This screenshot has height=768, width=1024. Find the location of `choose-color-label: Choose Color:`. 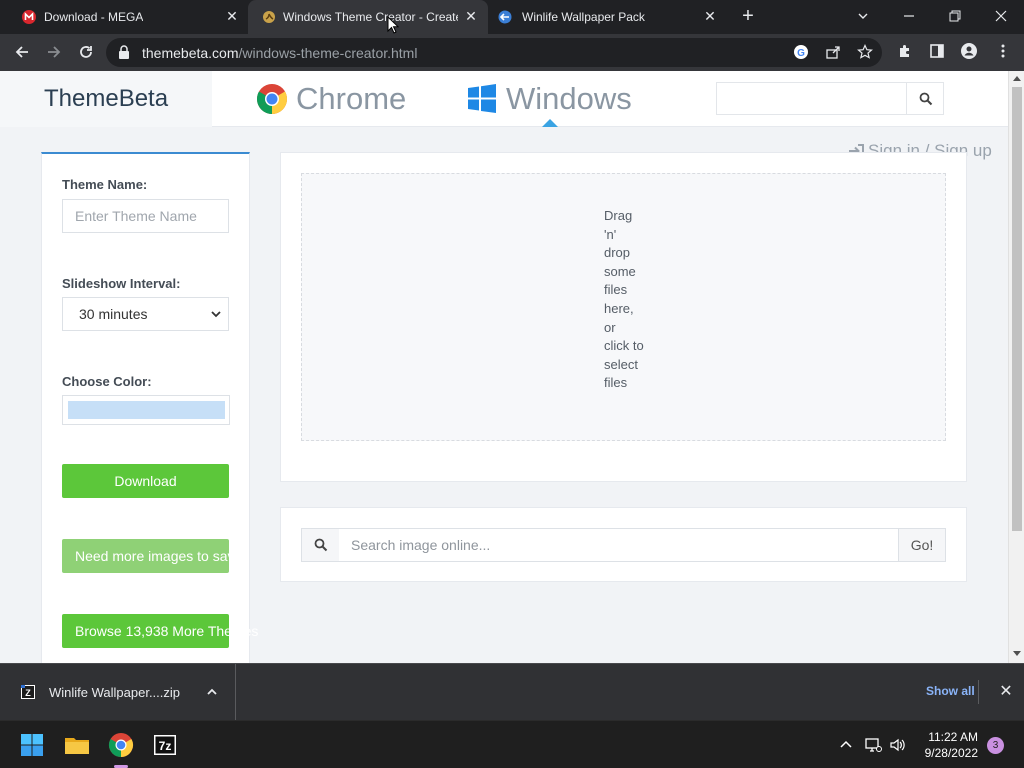

choose-color-label: Choose Color: is located at coordinates (107, 381).